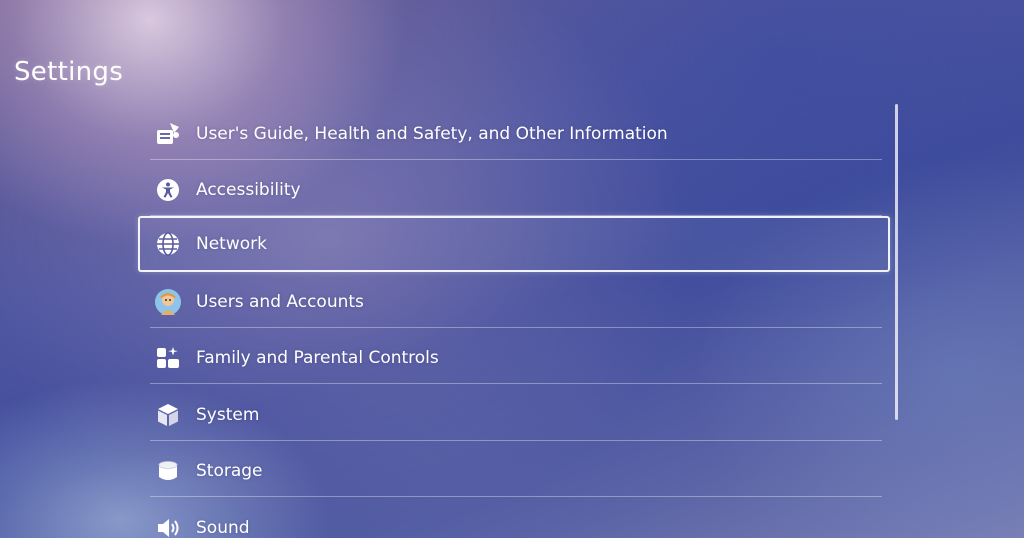 The image size is (1024, 538). What do you see at coordinates (510, 520) in the screenshot?
I see `settings-item-sound: Sound` at bounding box center [510, 520].